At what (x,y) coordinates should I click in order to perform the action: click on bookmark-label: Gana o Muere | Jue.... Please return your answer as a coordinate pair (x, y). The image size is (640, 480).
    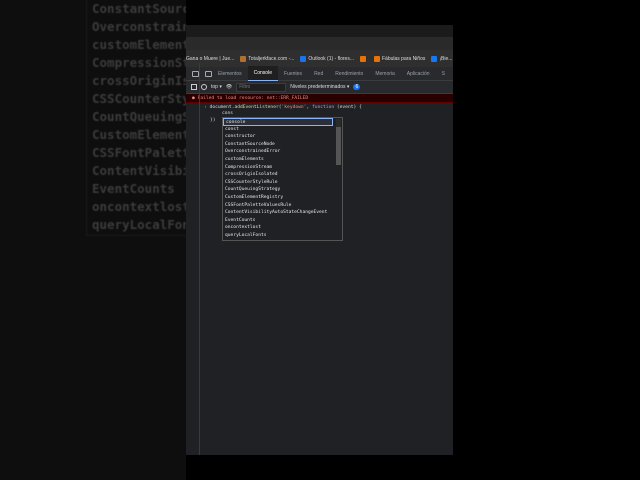
    Looking at the image, I should click on (210, 58).